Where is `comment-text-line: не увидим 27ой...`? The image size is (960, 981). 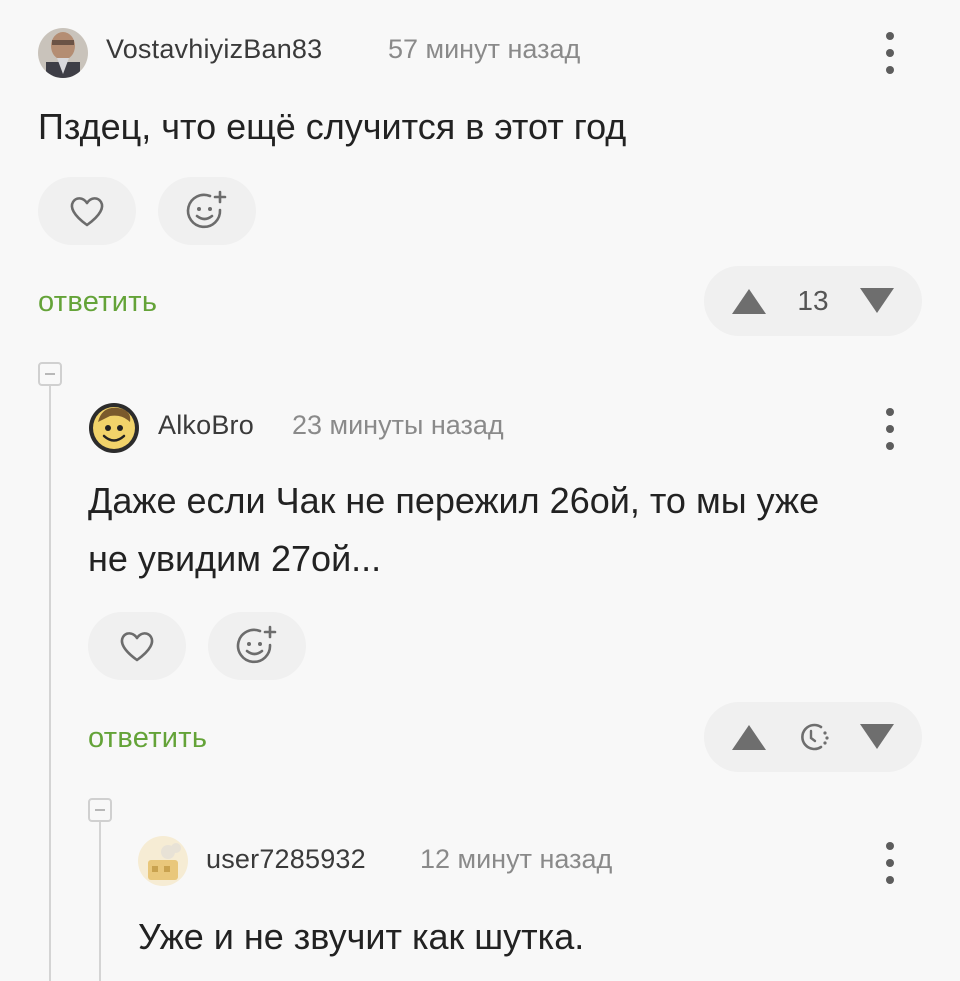 comment-text-line: не увидим 27ой... is located at coordinates (235, 558).